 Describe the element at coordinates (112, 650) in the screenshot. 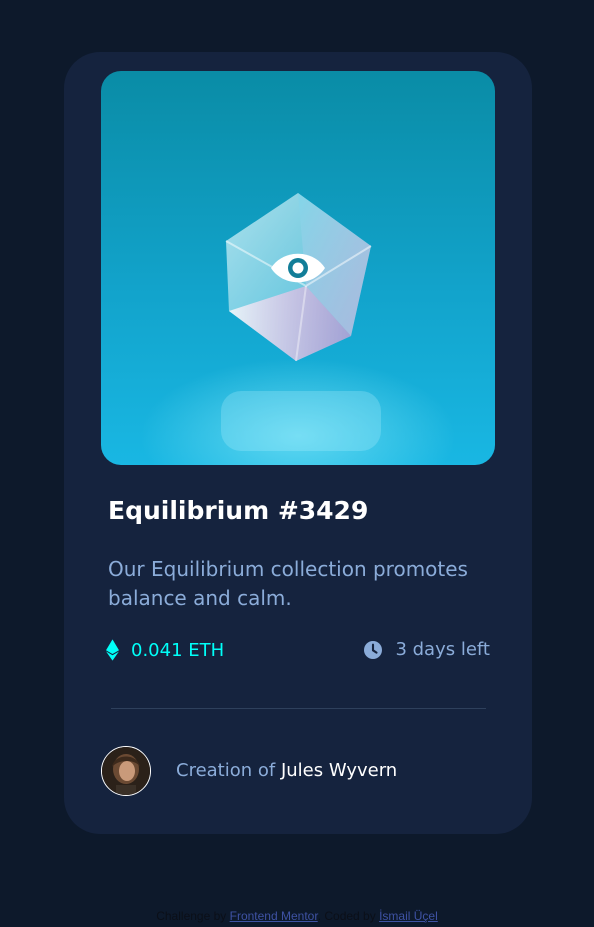

I see `ethereum-icon` at that location.